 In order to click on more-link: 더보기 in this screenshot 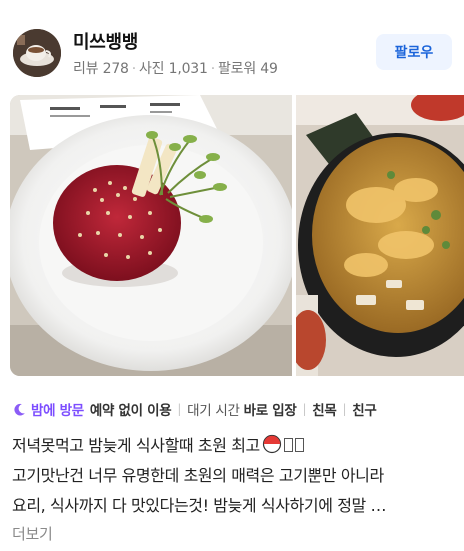, I will do `click(32, 533)`.